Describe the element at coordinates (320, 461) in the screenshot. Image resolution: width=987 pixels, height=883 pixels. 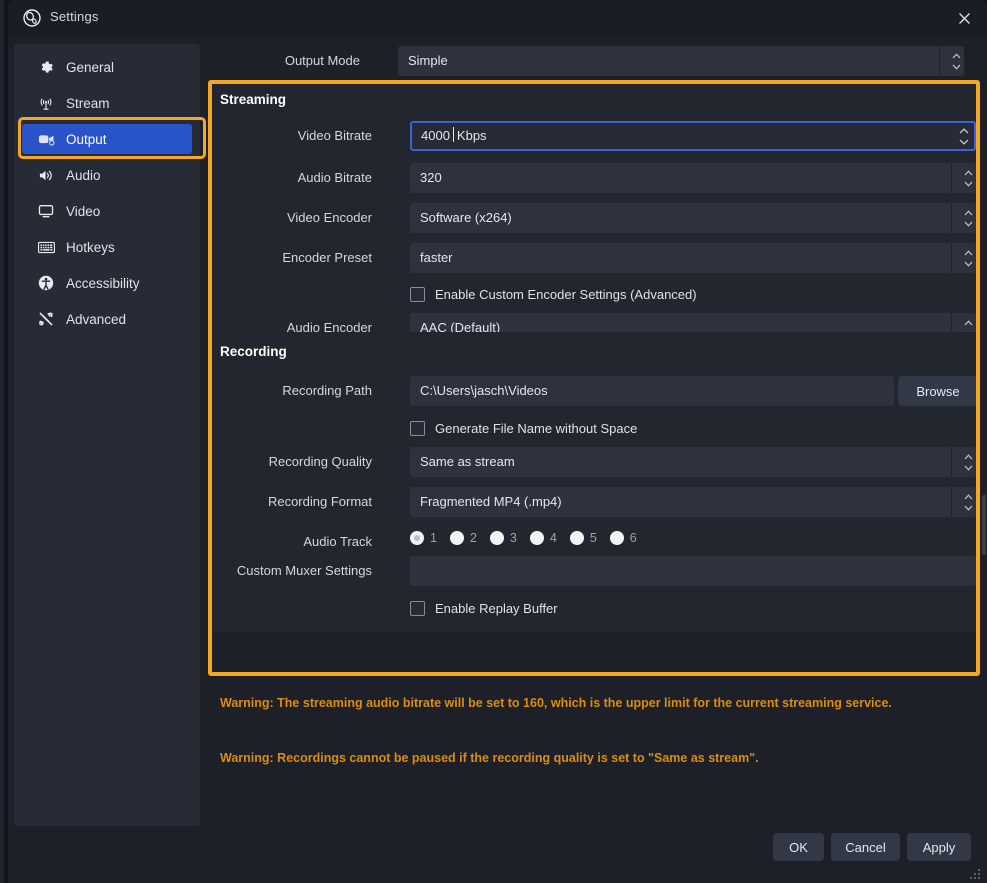
I see `recording-quality-label: Recording Quality` at that location.